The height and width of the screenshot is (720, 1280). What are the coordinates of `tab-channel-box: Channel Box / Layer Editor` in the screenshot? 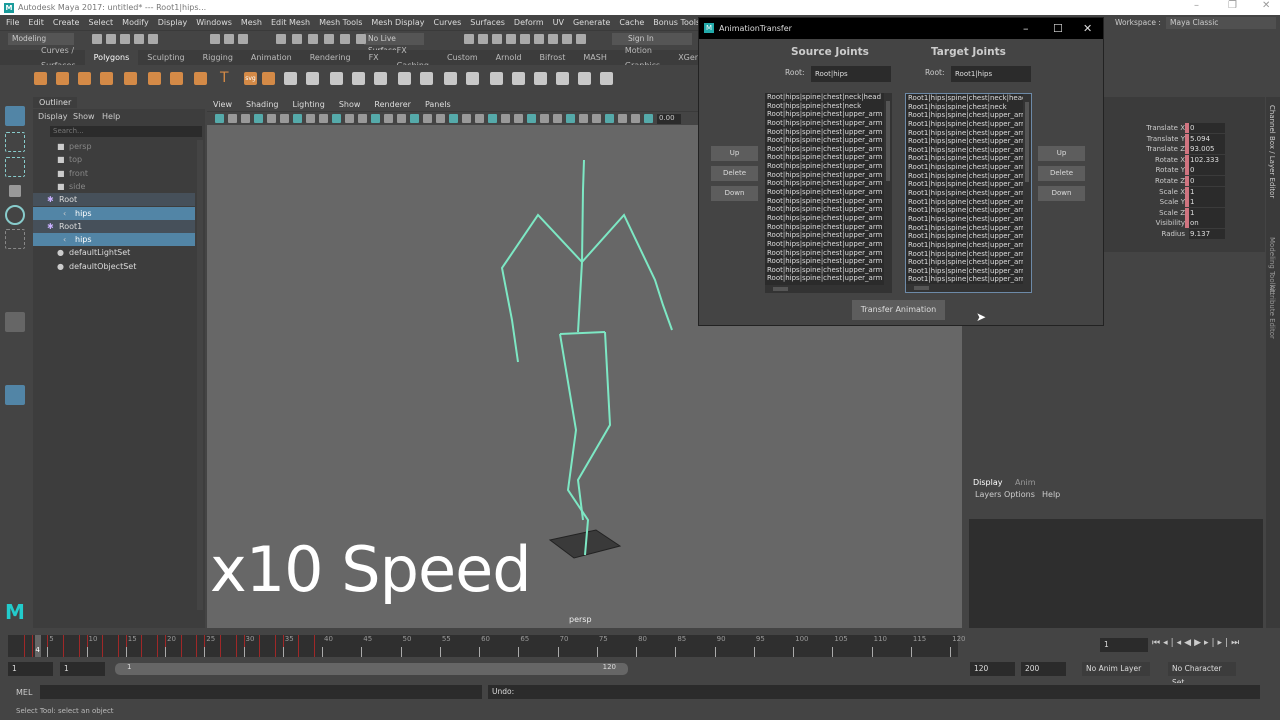 It's located at (1272, 151).